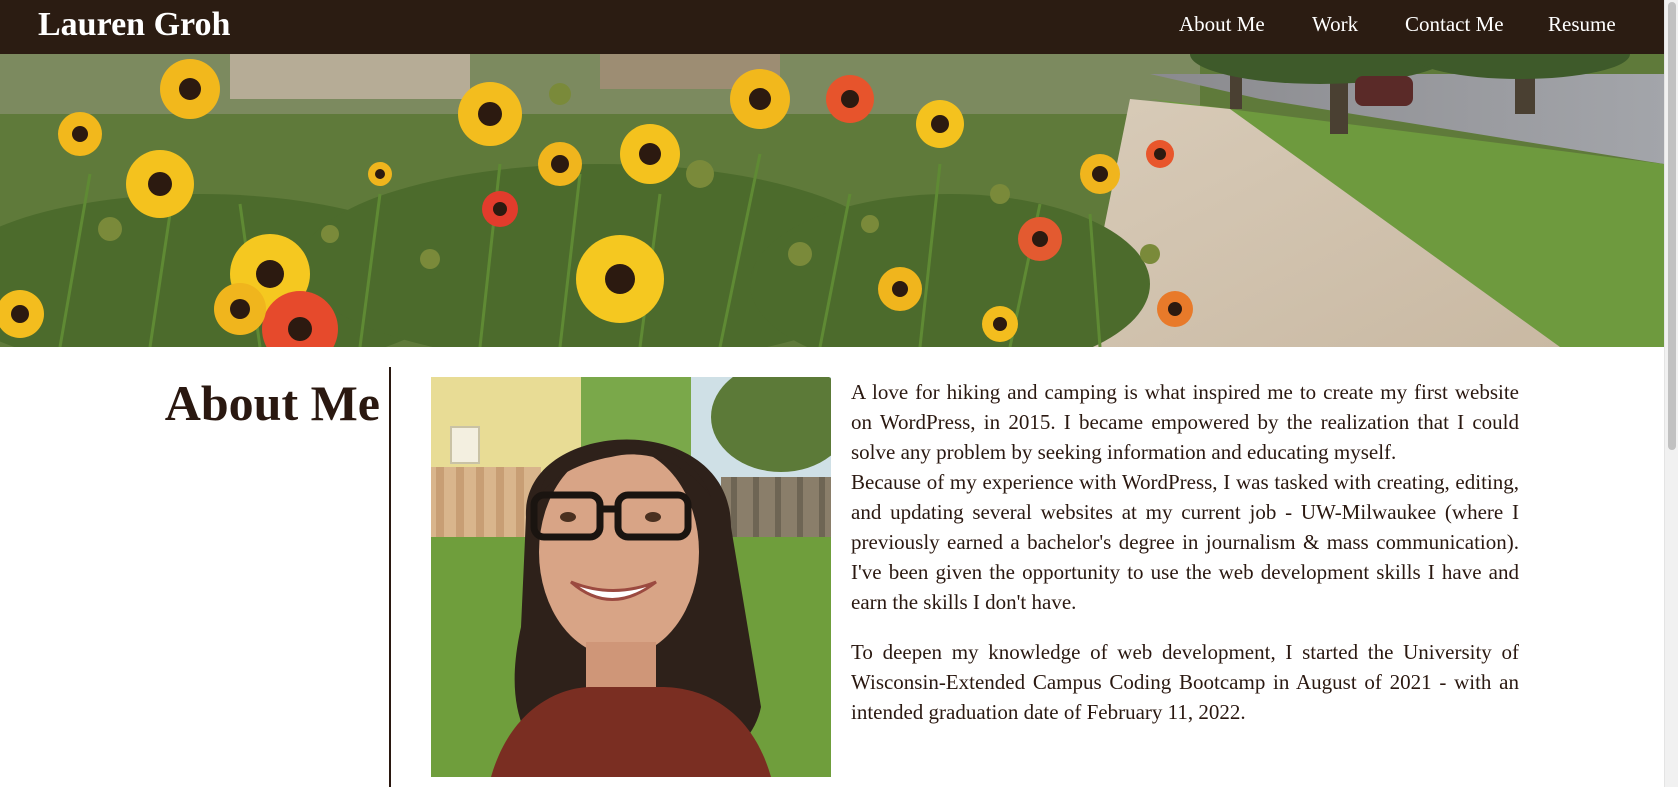 The image size is (1678, 787). What do you see at coordinates (1454, 24) in the screenshot?
I see `nav-contact-me: Contact Me` at bounding box center [1454, 24].